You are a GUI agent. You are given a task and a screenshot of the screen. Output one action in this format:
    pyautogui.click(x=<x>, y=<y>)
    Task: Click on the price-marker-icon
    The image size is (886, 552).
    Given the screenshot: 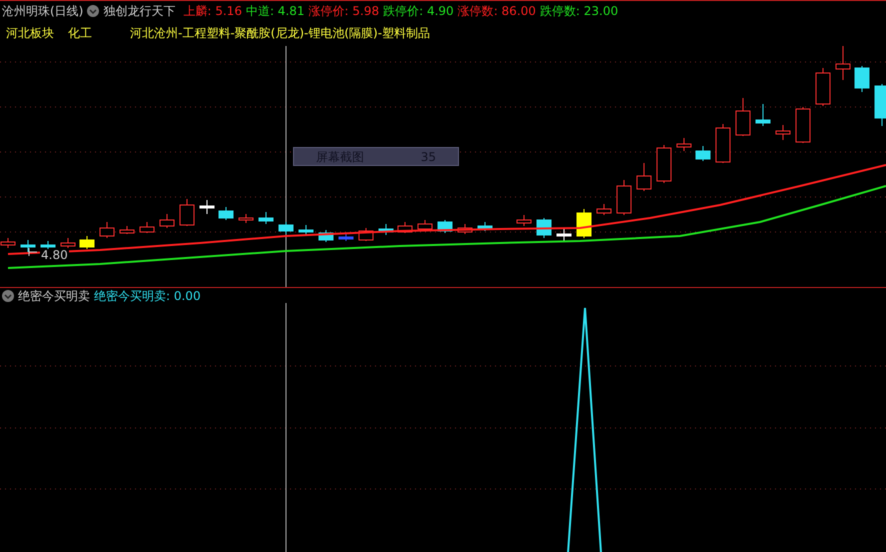 What is the action you would take?
    pyautogui.click(x=33, y=252)
    